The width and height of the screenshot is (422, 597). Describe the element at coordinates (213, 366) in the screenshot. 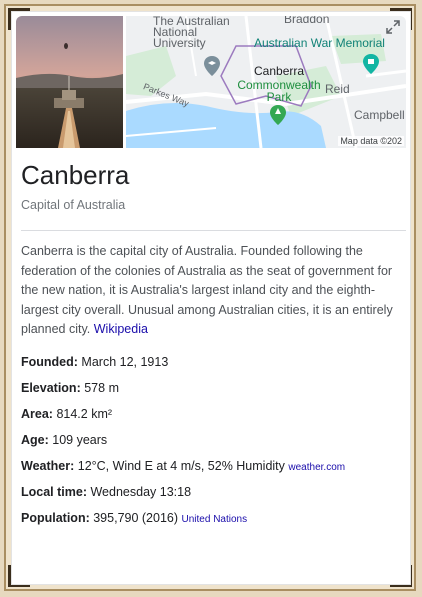

I see `fact-founded: Founded: March 12, 1913` at that location.